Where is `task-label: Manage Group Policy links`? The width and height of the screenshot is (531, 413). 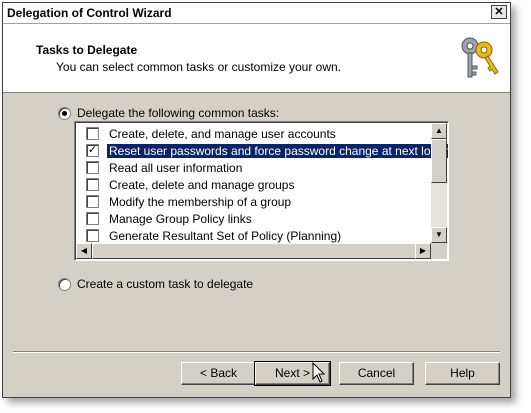 task-label: Manage Group Policy links is located at coordinates (180, 218).